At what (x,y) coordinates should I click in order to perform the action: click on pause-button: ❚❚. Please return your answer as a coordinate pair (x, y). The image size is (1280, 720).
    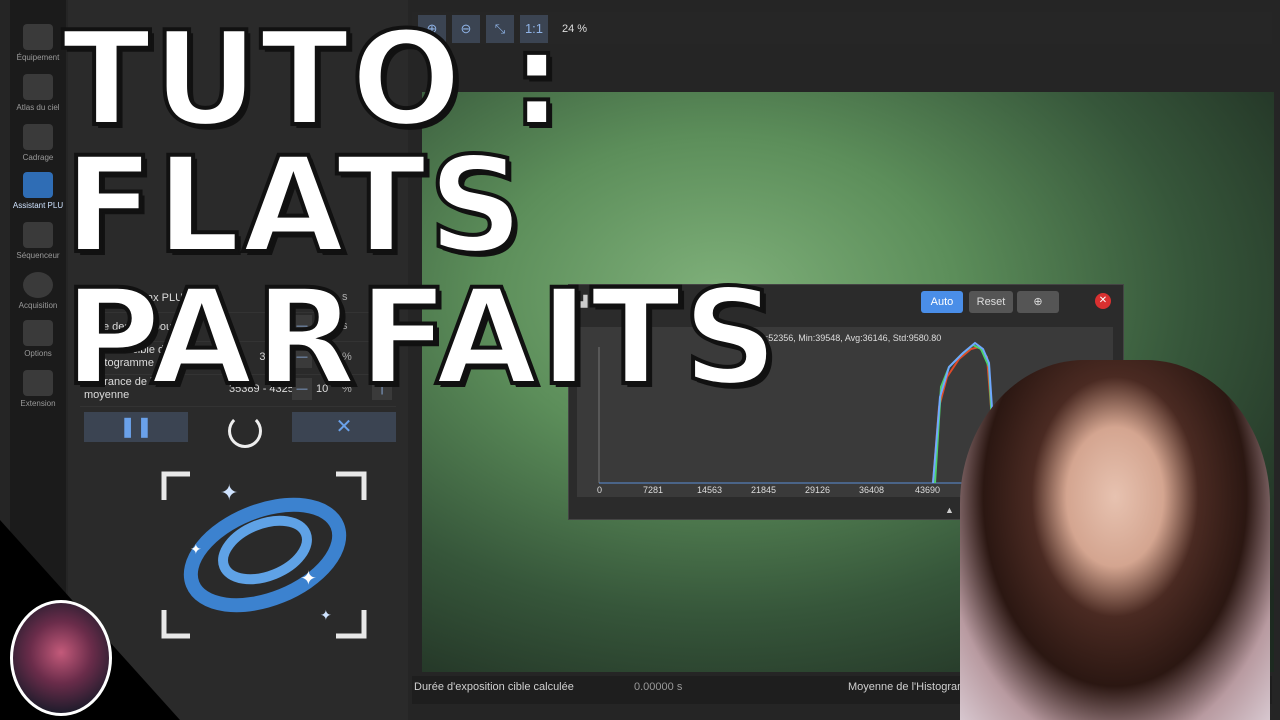
    Looking at the image, I should click on (136, 427).